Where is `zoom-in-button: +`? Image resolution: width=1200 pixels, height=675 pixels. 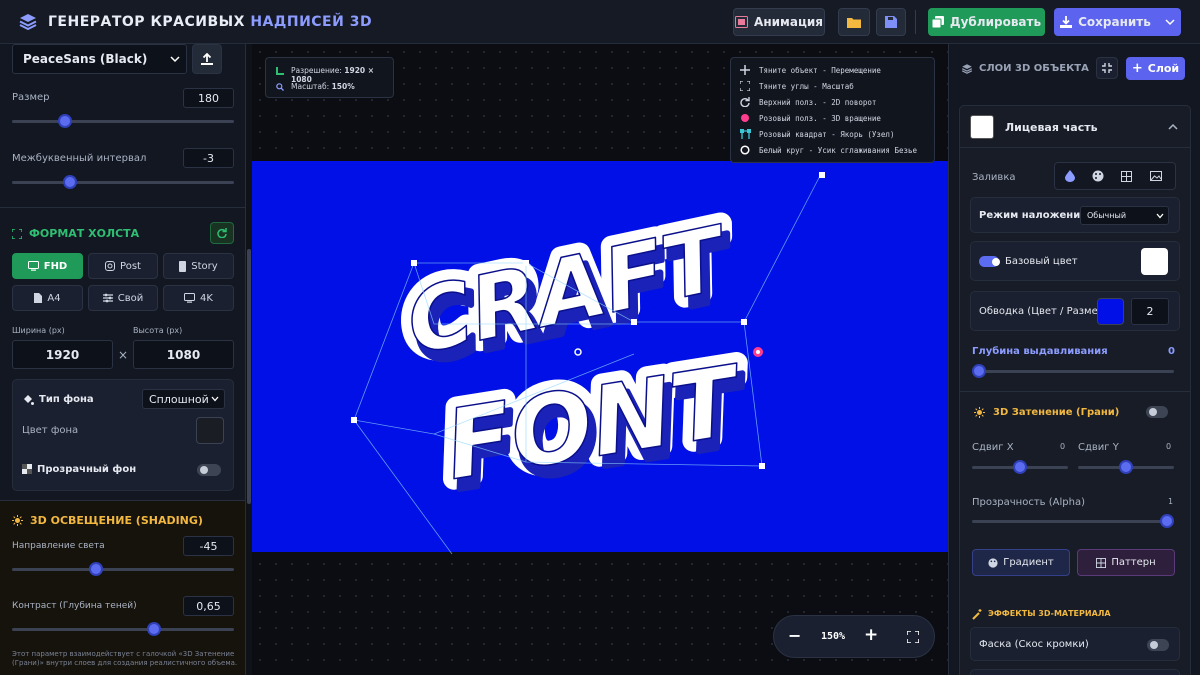 zoom-in-button: + is located at coordinates (871, 635).